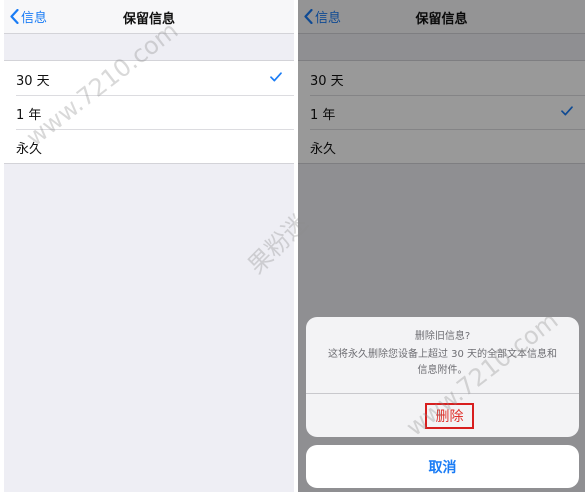 Image resolution: width=585 pixels, height=492 pixels. Describe the element at coordinates (442, 377) in the screenshot. I see `delete-confirmation-sheet: 删除旧信息? 这将永久删除您设备上超过 30 天的全部文本信息和信息附件。 删除` at that location.